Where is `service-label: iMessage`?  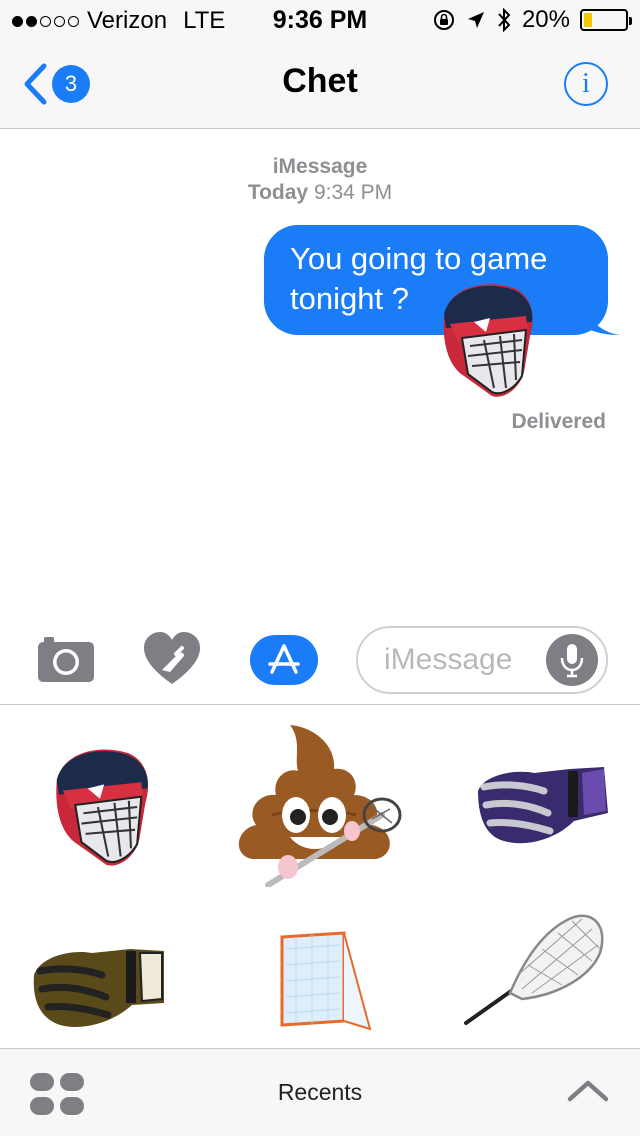 service-label: iMessage is located at coordinates (320, 166).